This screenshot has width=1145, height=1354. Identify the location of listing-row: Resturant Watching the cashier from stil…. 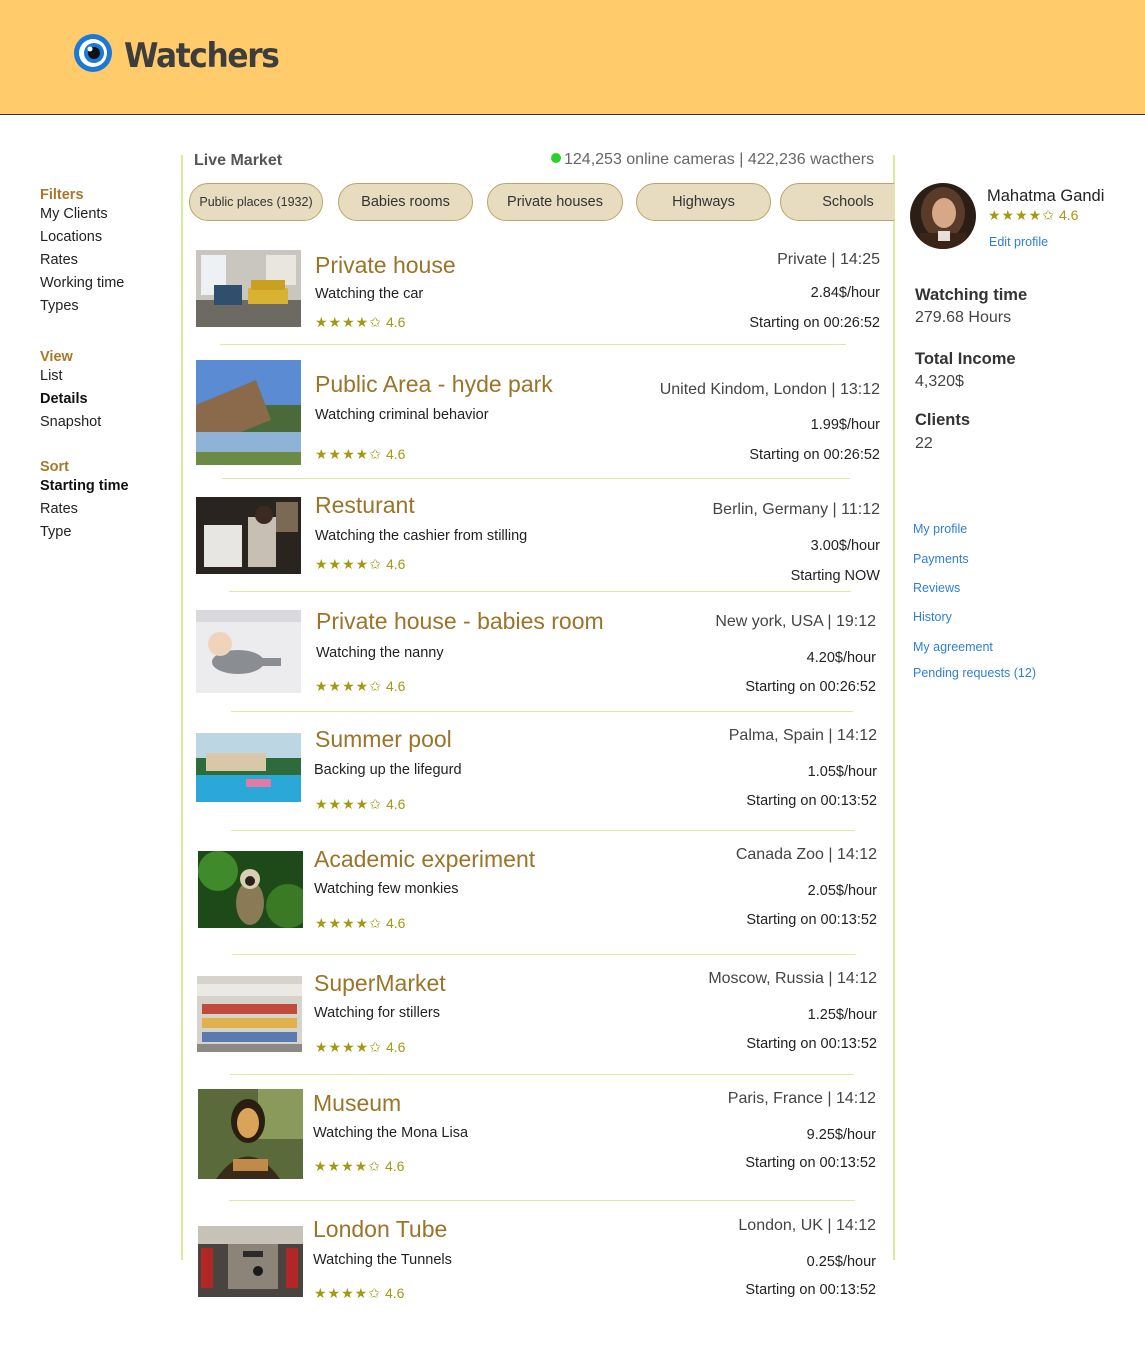
(541, 538).